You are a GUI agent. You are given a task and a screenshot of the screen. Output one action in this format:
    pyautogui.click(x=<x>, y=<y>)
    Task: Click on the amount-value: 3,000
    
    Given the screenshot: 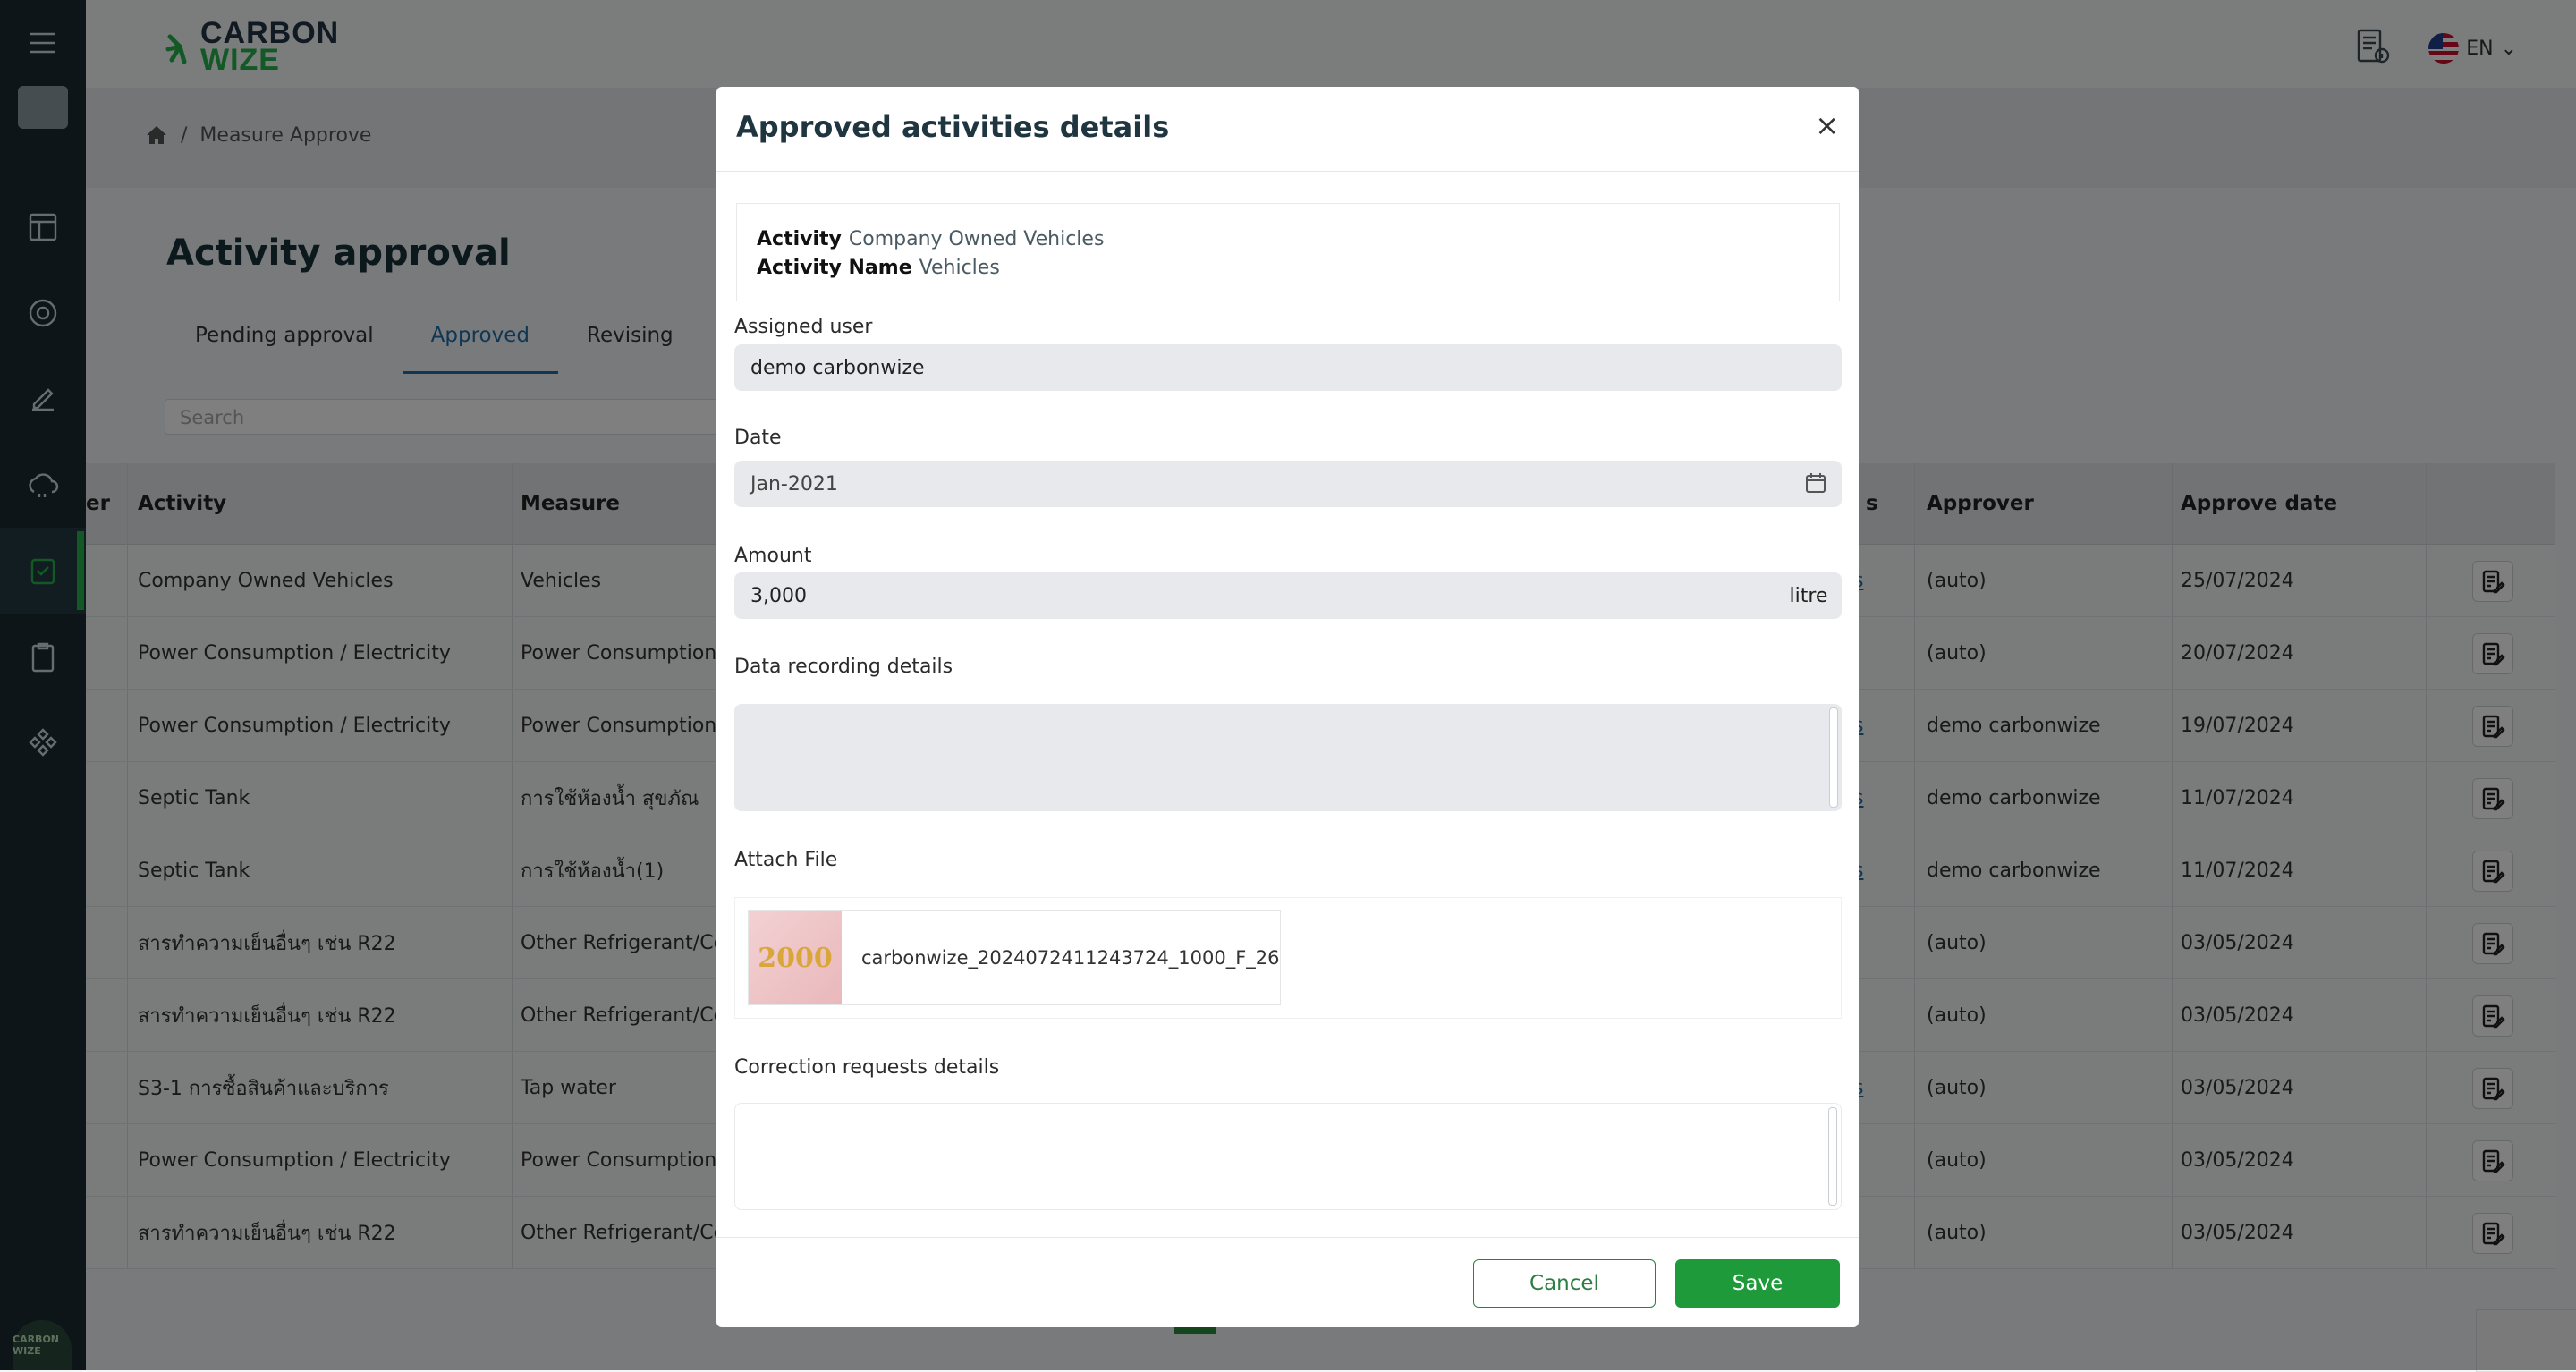 What is the action you would take?
    pyautogui.click(x=778, y=595)
    